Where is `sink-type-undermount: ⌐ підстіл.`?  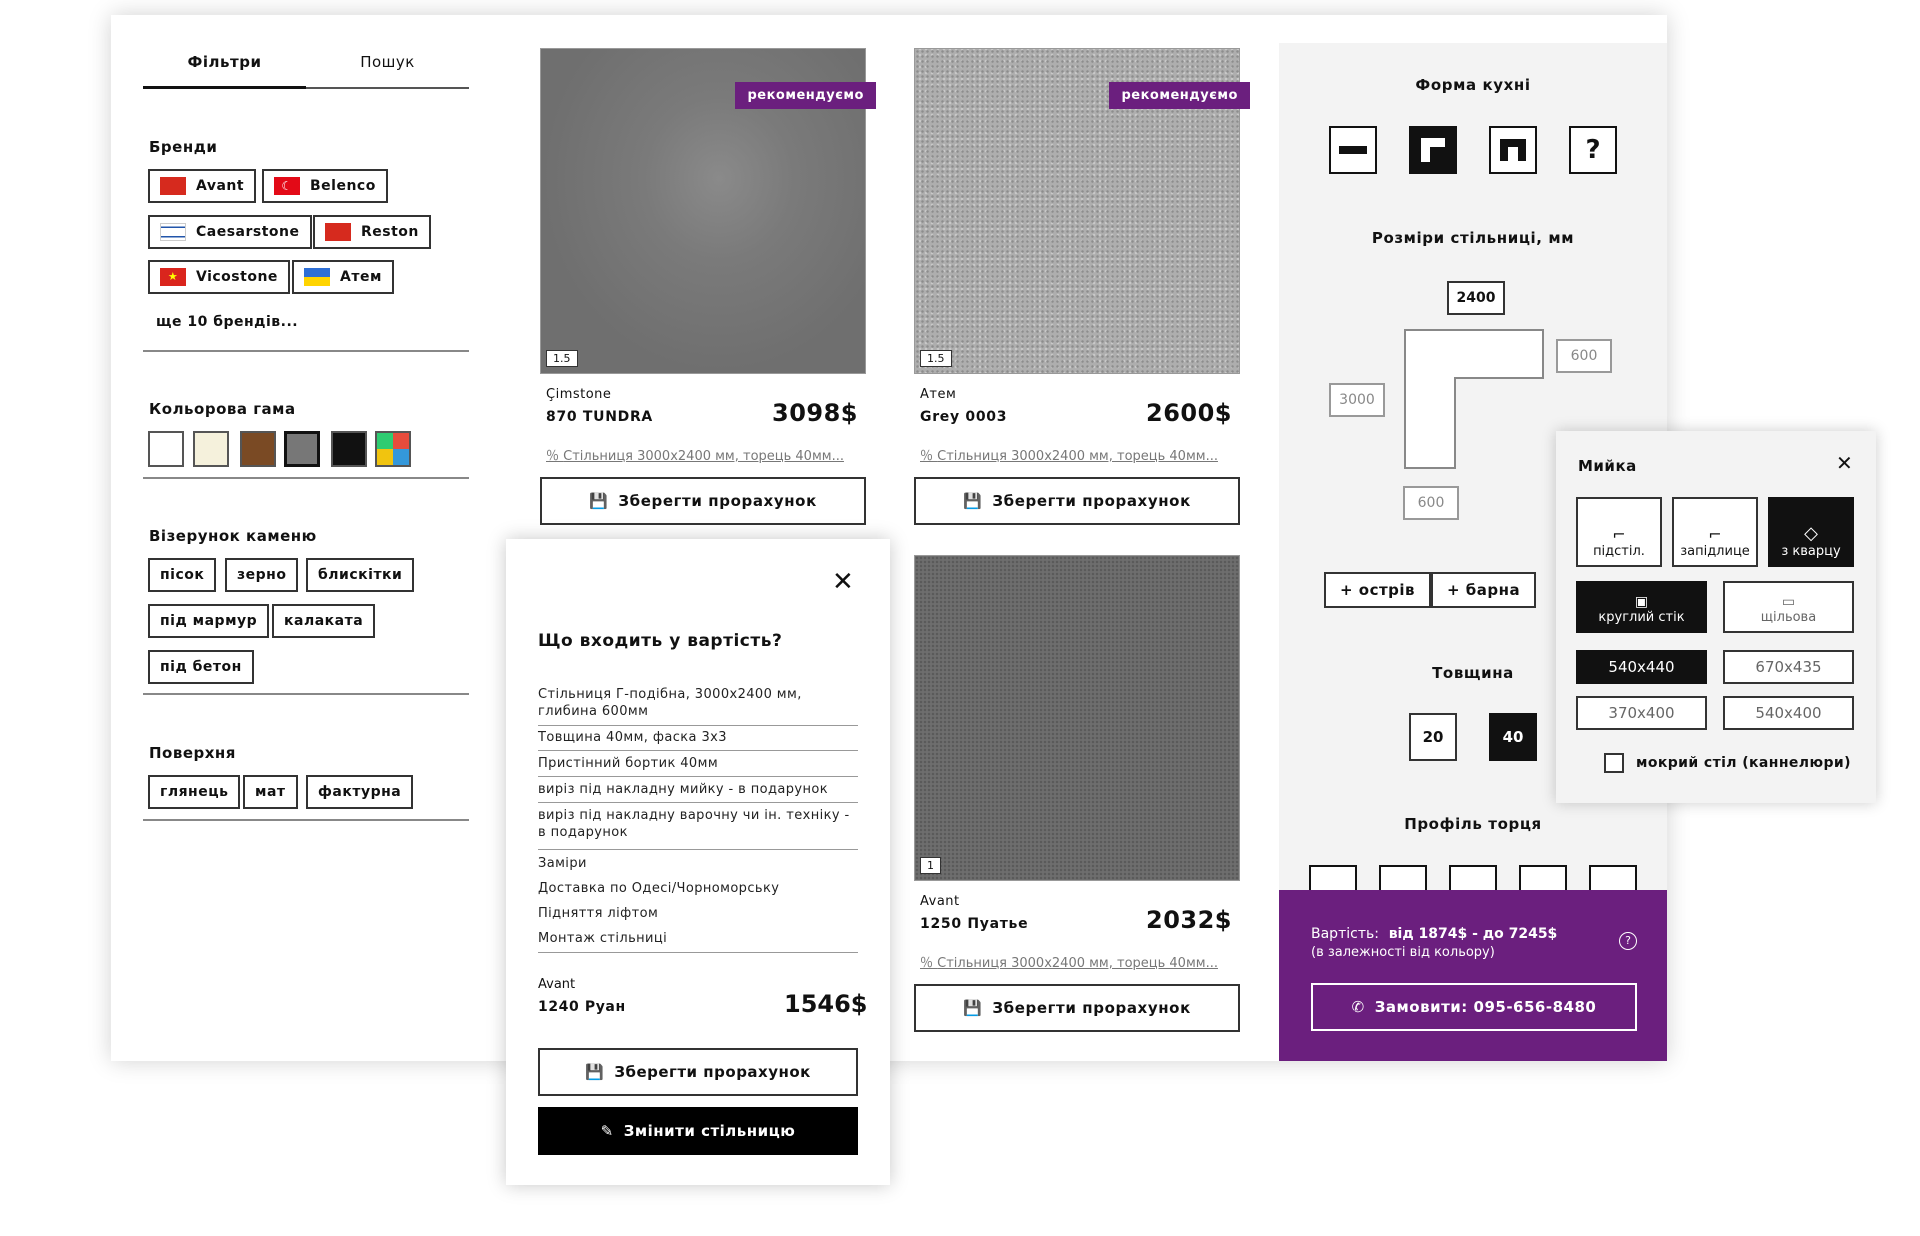
sink-type-undermount: ⌐ підстіл. is located at coordinates (1619, 532).